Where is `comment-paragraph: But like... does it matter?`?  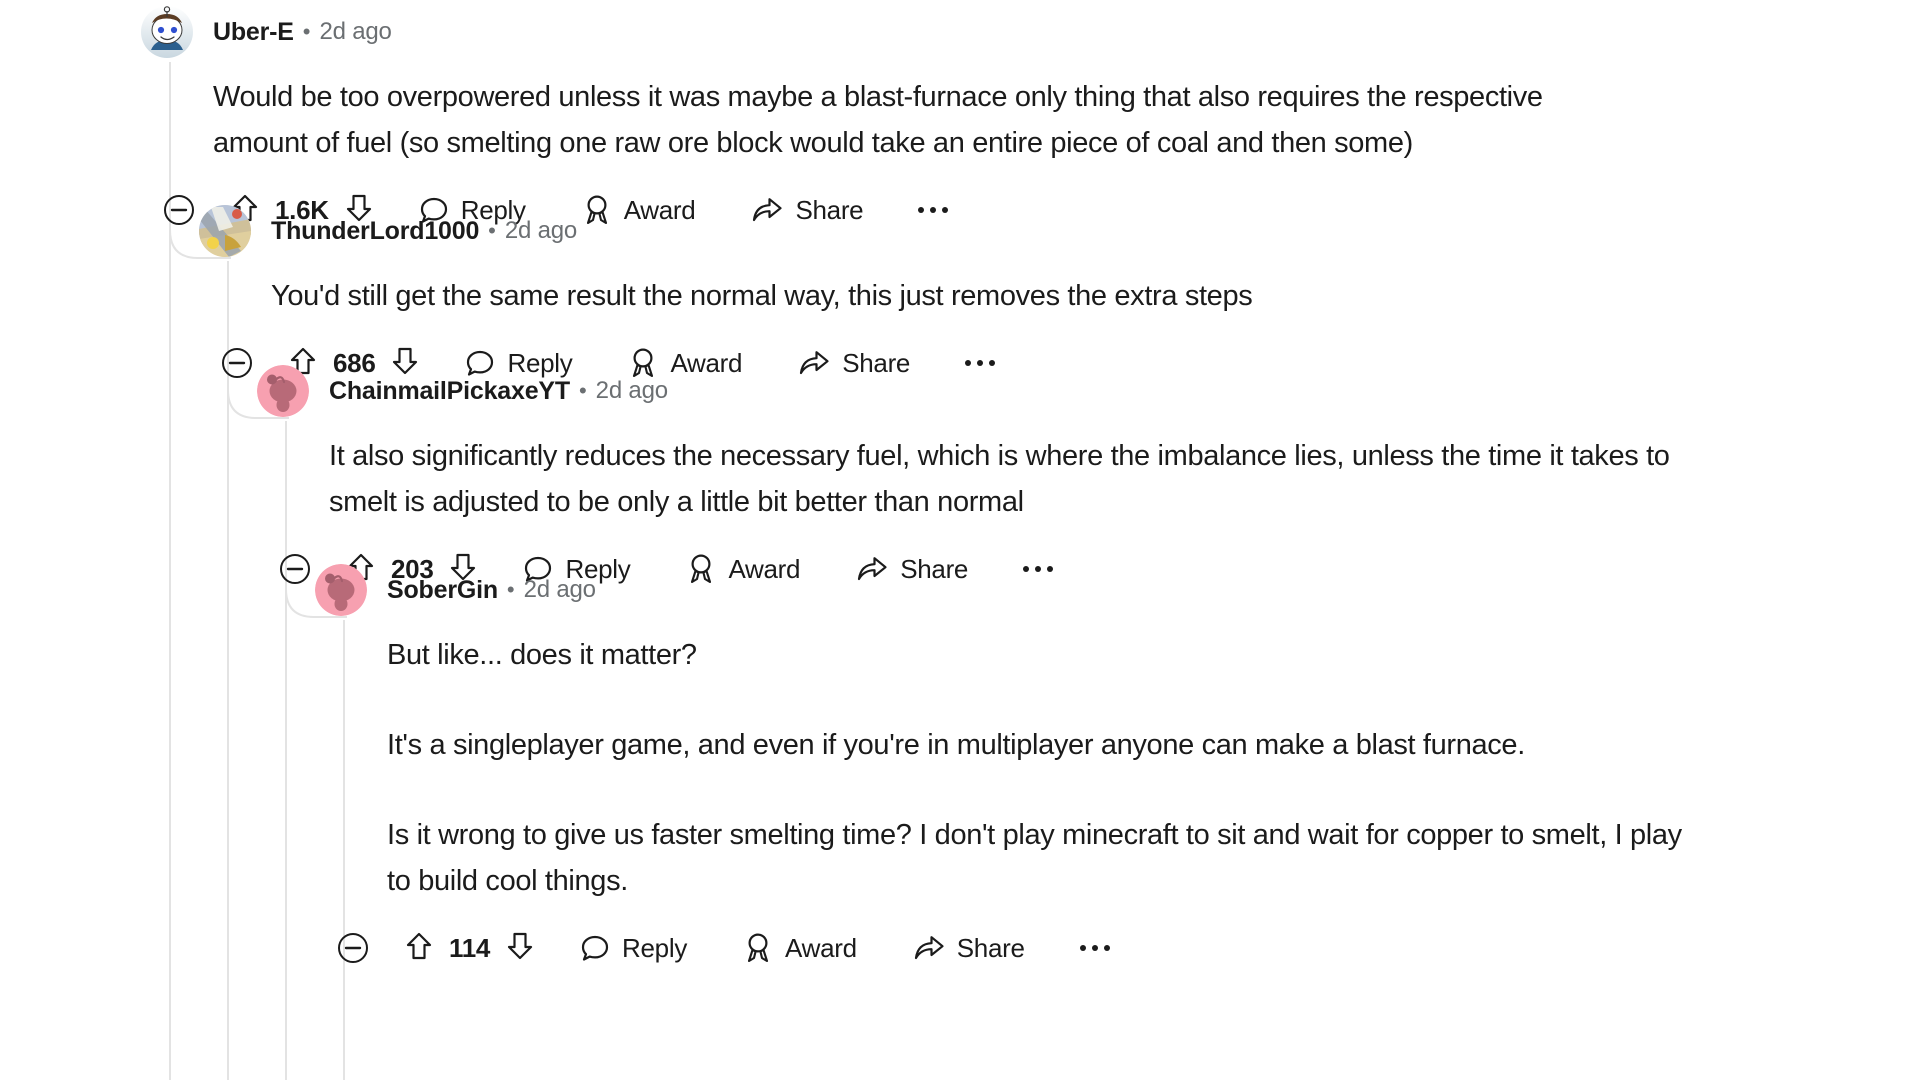 comment-paragraph: But like... does it matter? is located at coordinates (542, 655).